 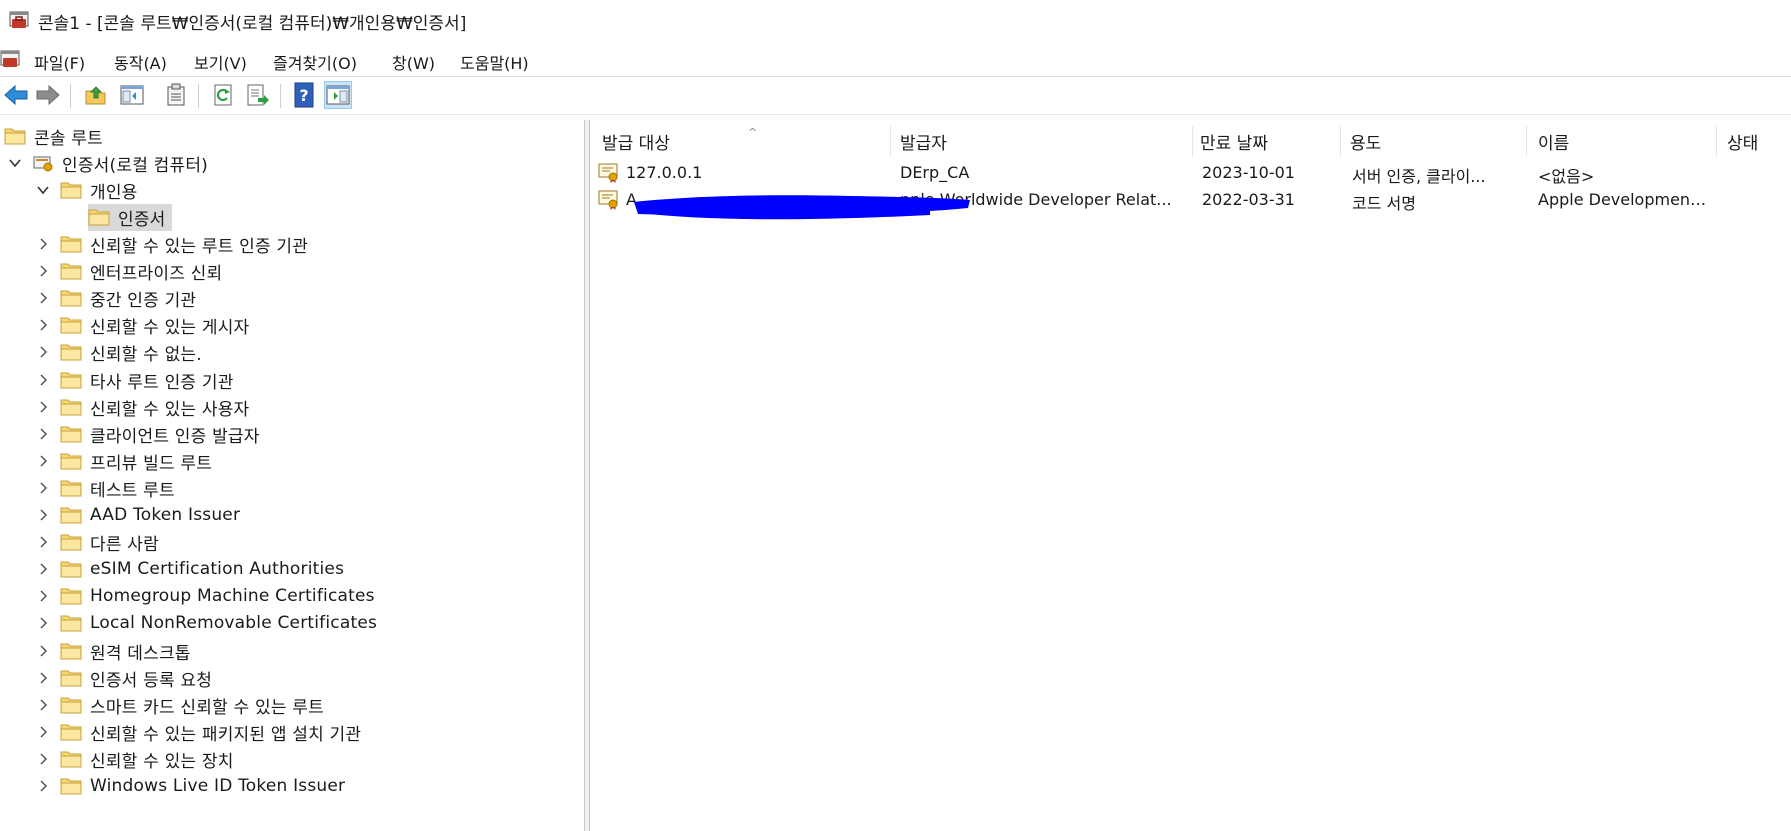 I want to click on tree-label: 신뢰할 수 있는 루트 인증 기관, so click(x=199, y=246).